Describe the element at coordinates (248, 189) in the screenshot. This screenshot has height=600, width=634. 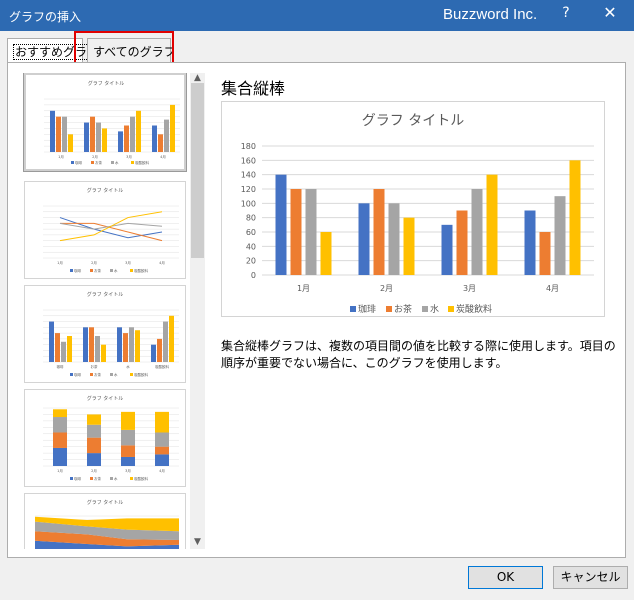
I see `y-tick-label: 120` at that location.